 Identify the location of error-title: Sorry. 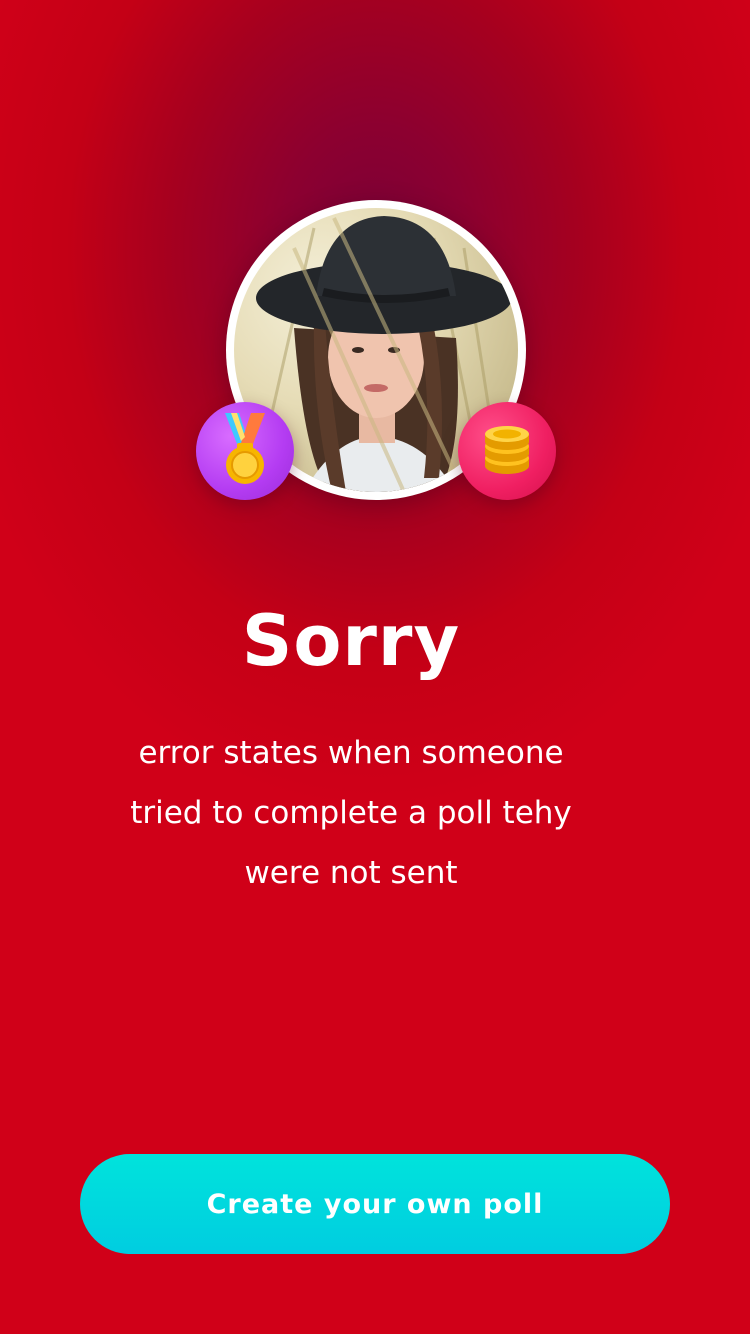
(351, 641).